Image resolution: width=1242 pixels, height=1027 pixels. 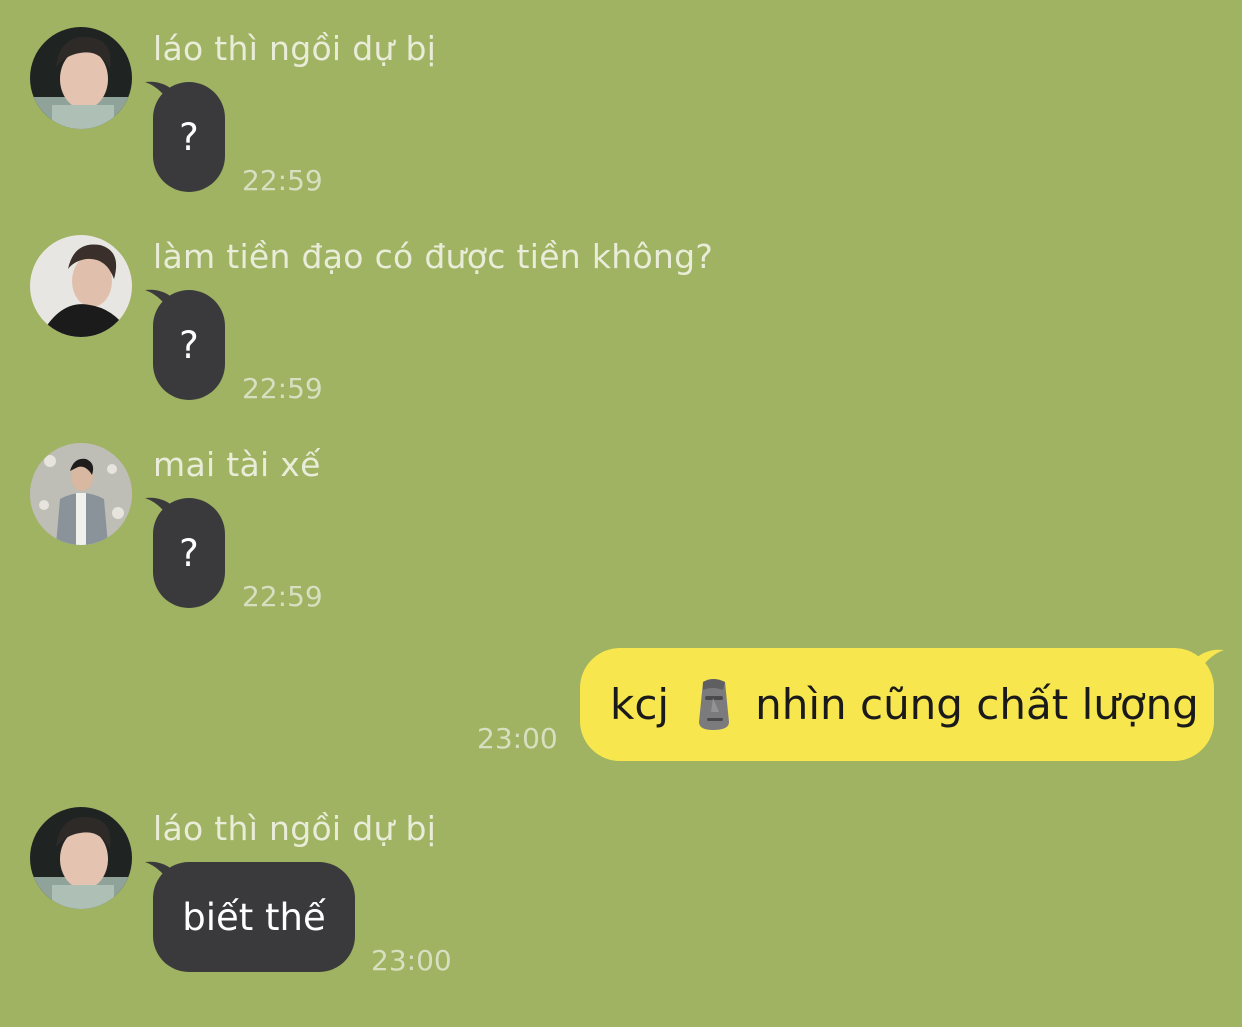 What do you see at coordinates (713, 705) in the screenshot?
I see `moai-icon` at bounding box center [713, 705].